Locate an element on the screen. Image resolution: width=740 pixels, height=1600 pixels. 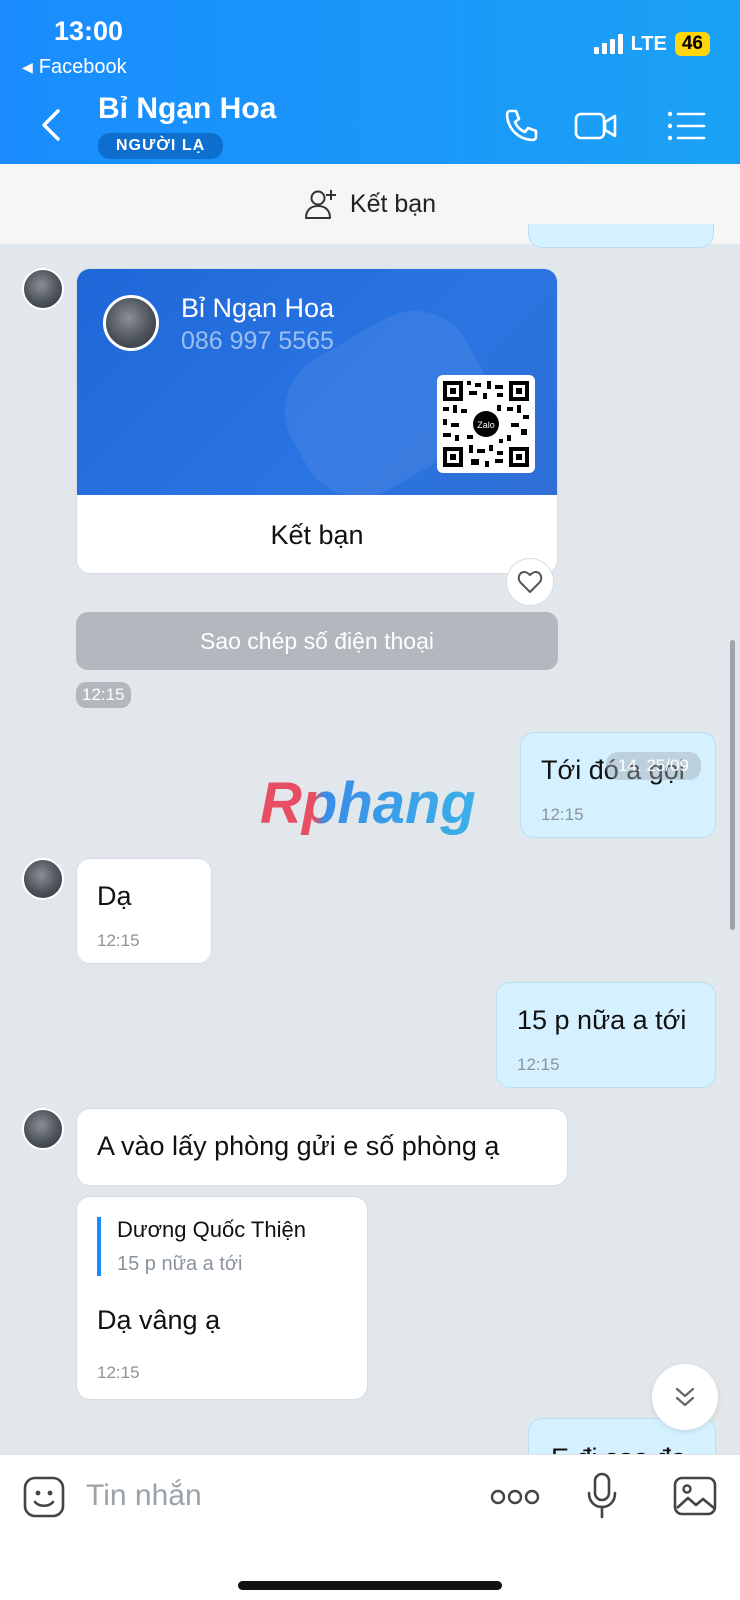
message-bubble-incoming: A vào lấy phòng gửi e số phòng ạ is located at coordinates (322, 1147).